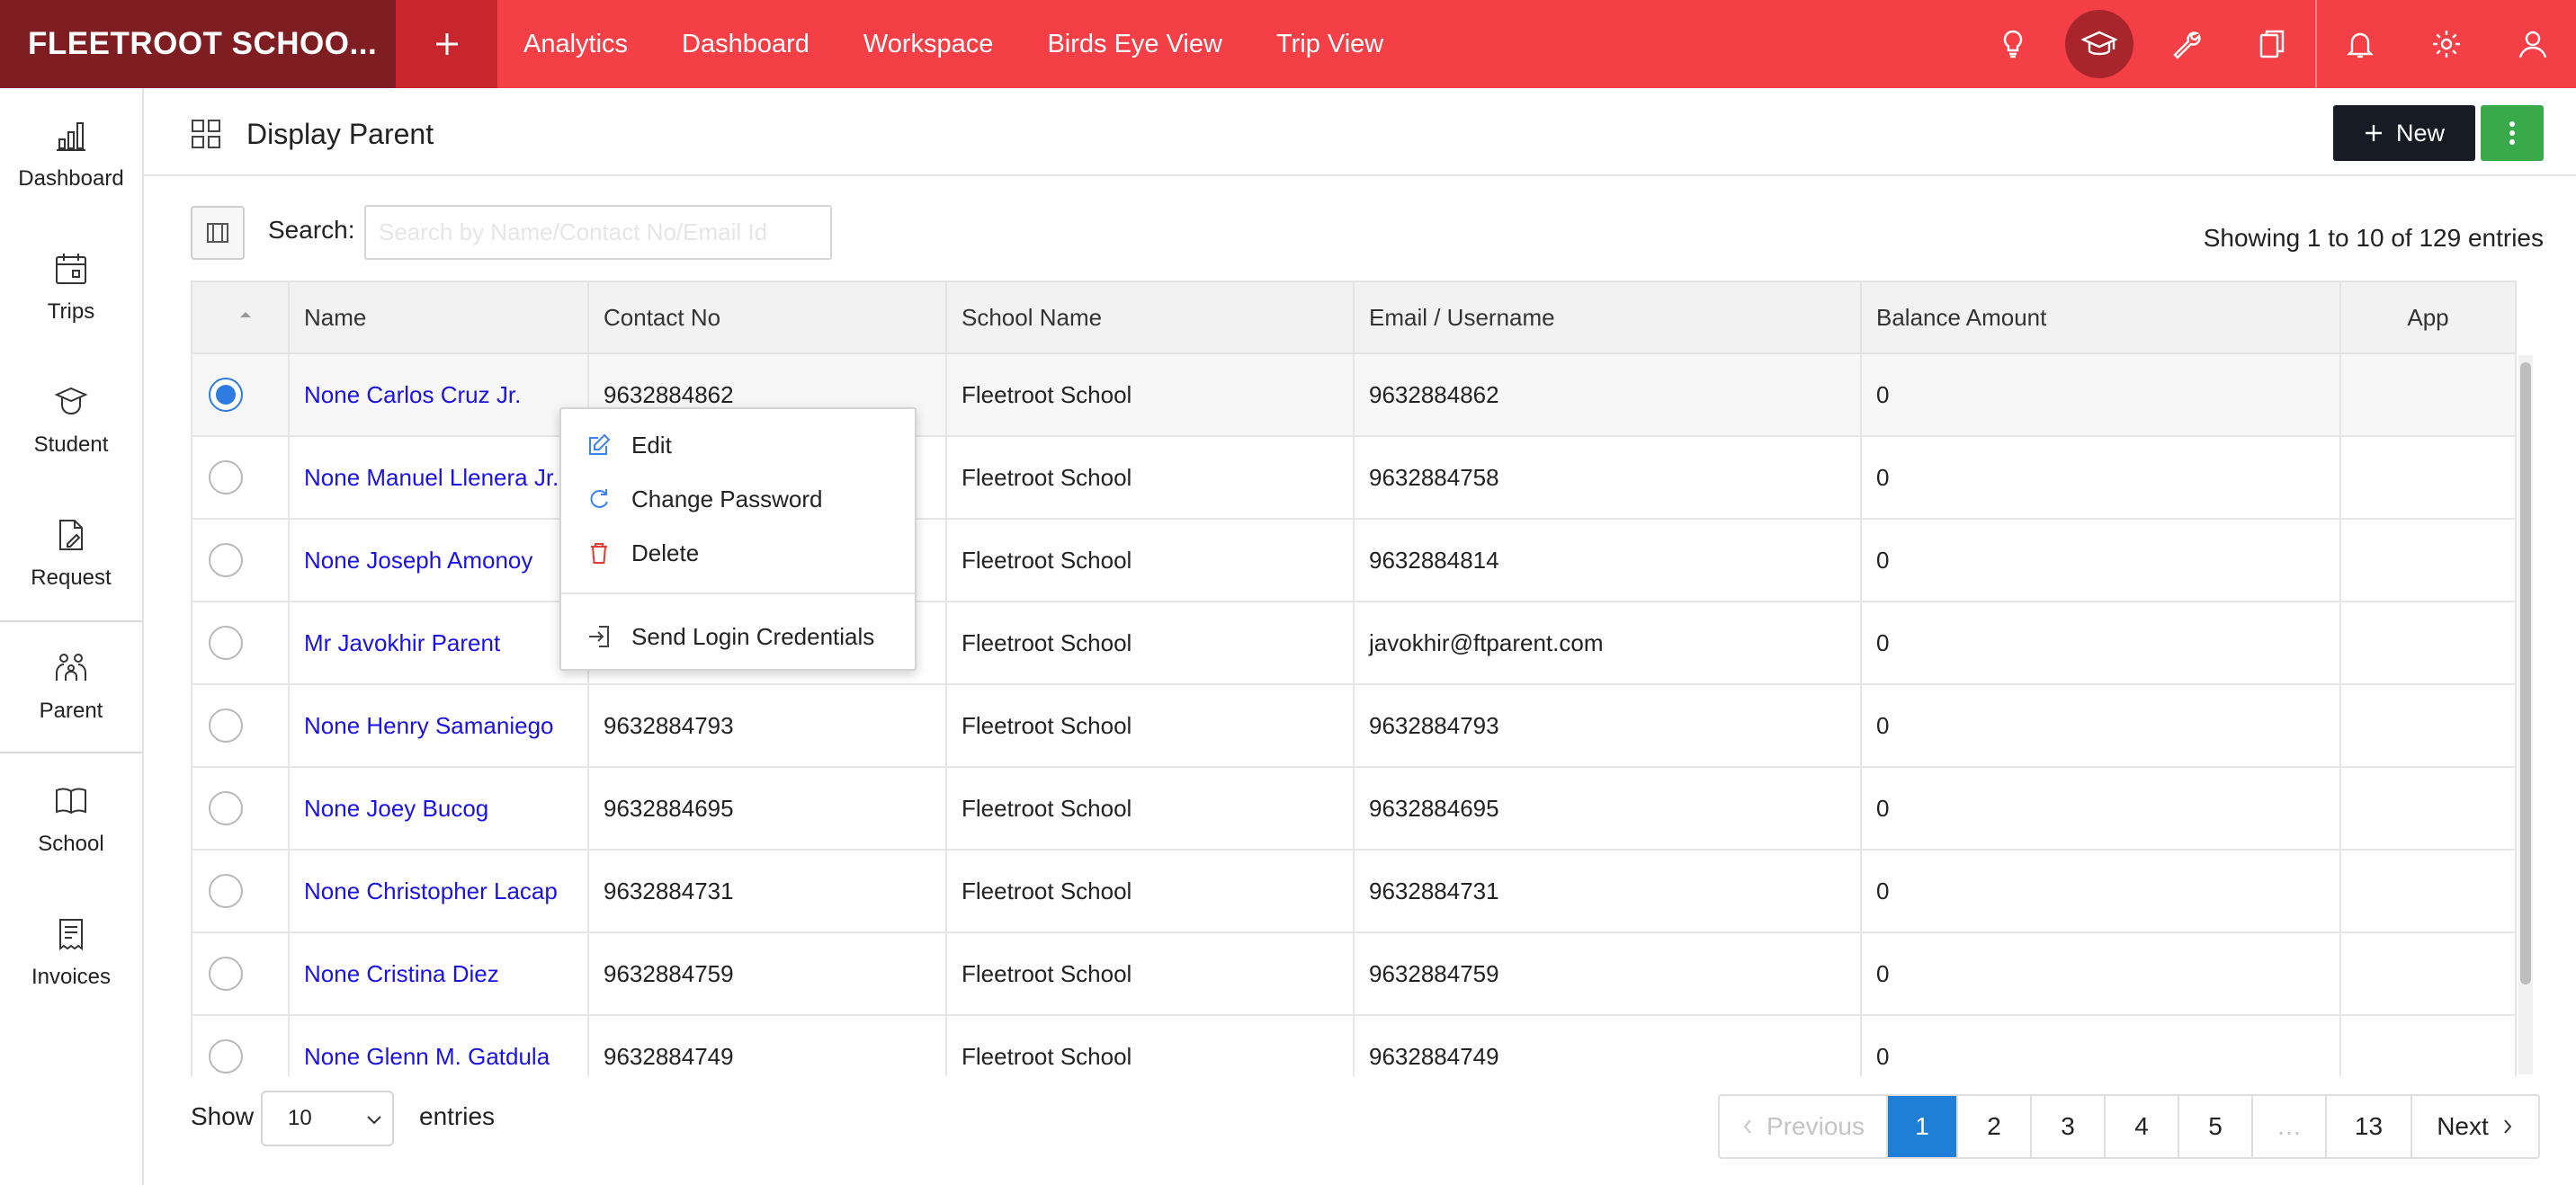 The image size is (2576, 1185). Describe the element at coordinates (1608, 973) in the screenshot. I see `email-cell: 9632884759` at that location.